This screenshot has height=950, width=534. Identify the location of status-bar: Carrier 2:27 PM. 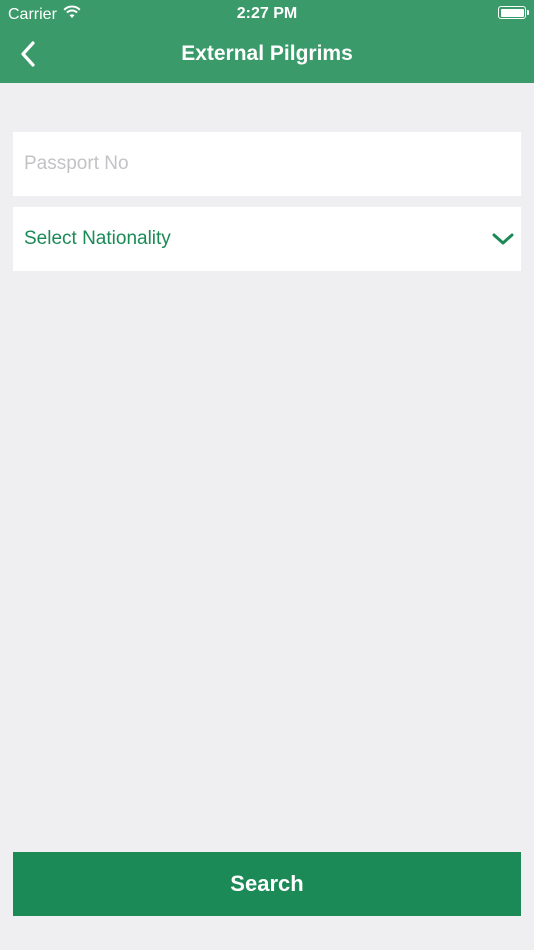
(267, 14).